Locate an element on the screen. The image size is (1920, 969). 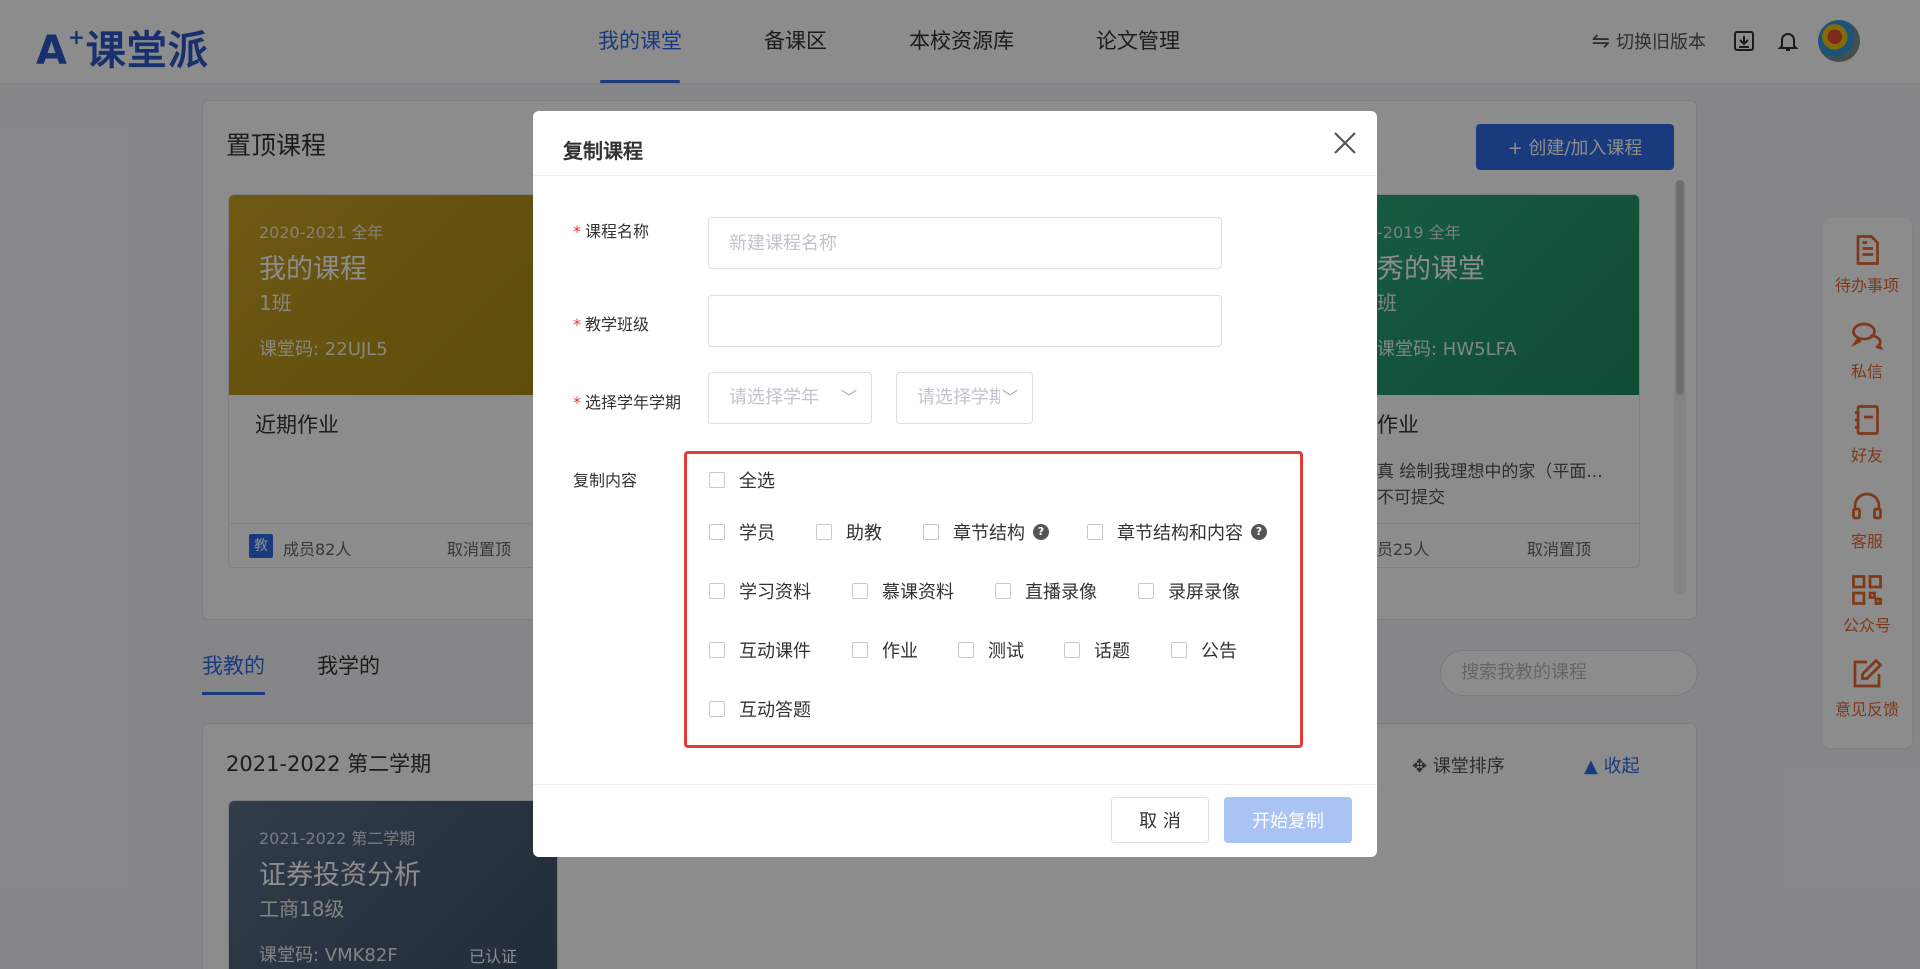
checkbox-label: 互动课件 is located at coordinates (775, 651).